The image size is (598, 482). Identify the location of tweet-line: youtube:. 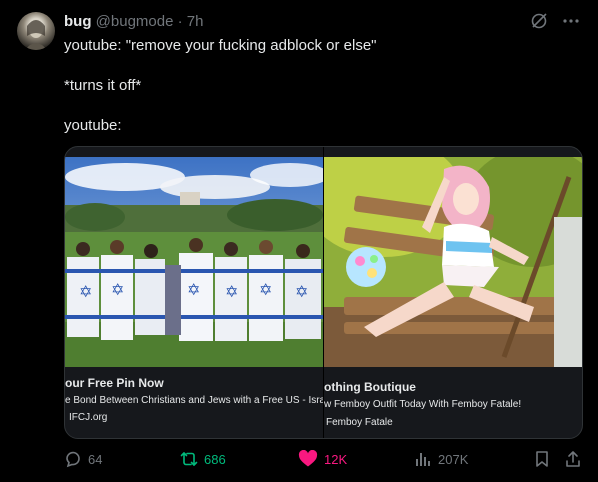
(93, 125).